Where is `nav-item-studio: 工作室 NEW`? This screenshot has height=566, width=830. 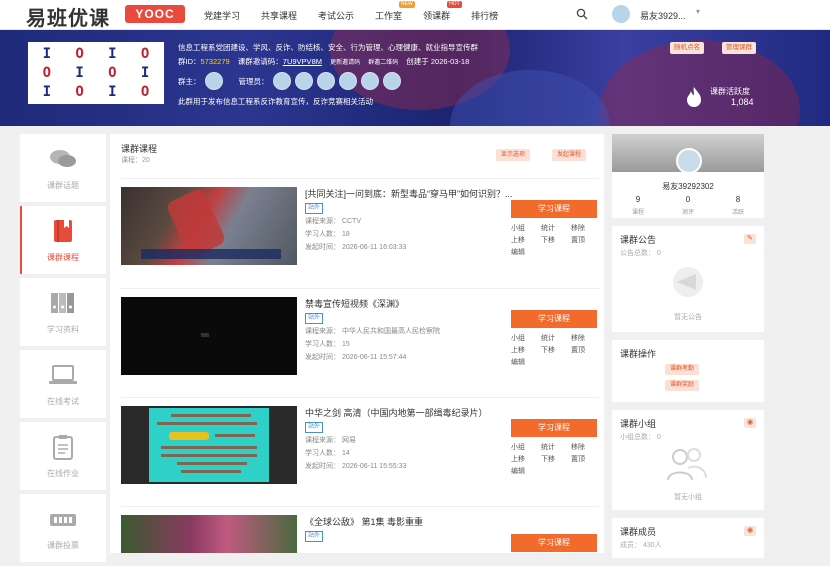 nav-item-studio: 工作室 NEW is located at coordinates (395, 11).